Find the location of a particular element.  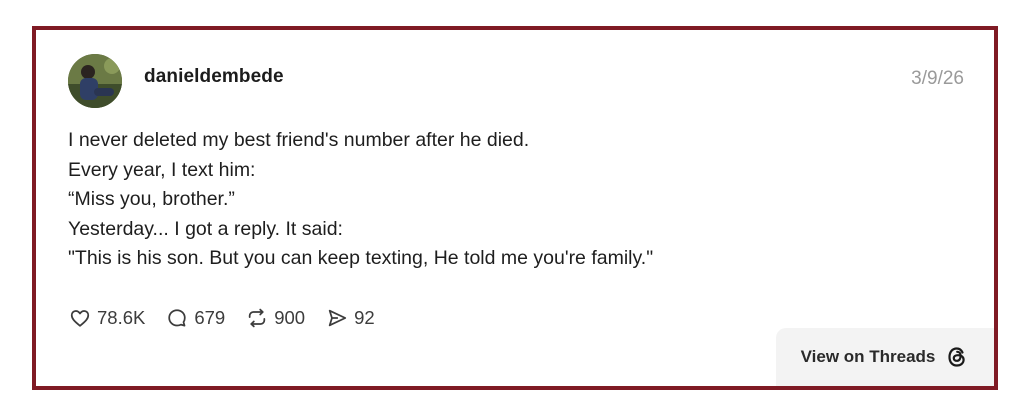

comment-count: 679 is located at coordinates (210, 317).